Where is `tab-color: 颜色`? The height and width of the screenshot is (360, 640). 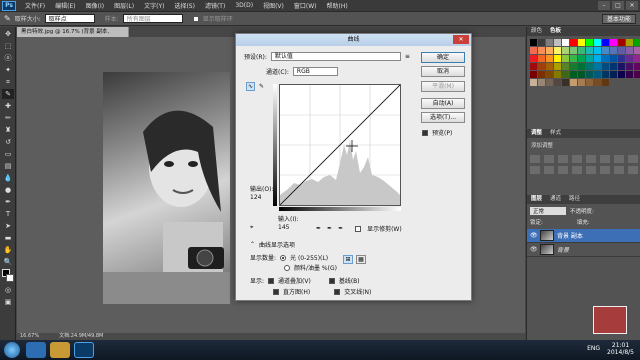
tab-color: 颜色 is located at coordinates (536, 31).